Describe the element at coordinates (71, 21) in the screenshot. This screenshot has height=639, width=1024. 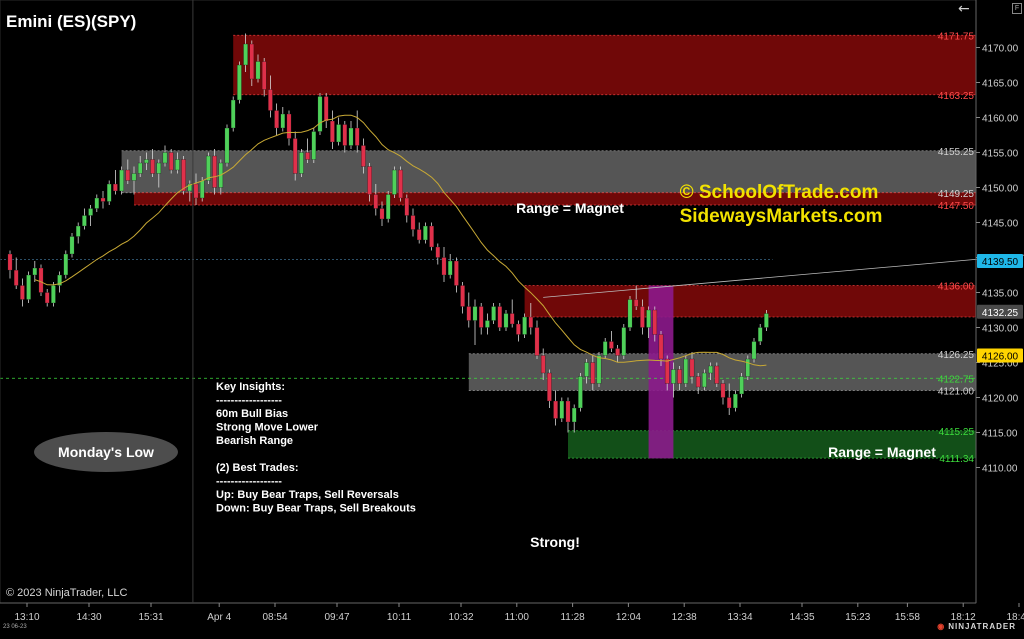
I see `instrument-title: Emini (ES)(SPY)` at that location.